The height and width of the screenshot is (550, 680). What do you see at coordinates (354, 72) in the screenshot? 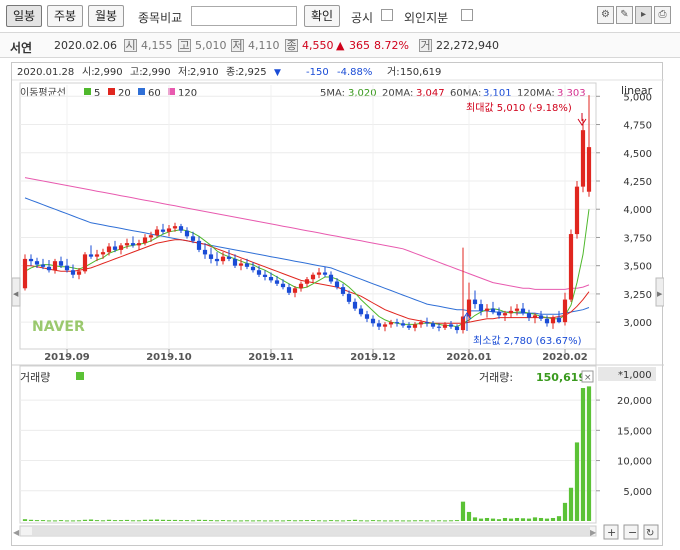
I see `header-change-pct: -4.88%` at bounding box center [354, 72].